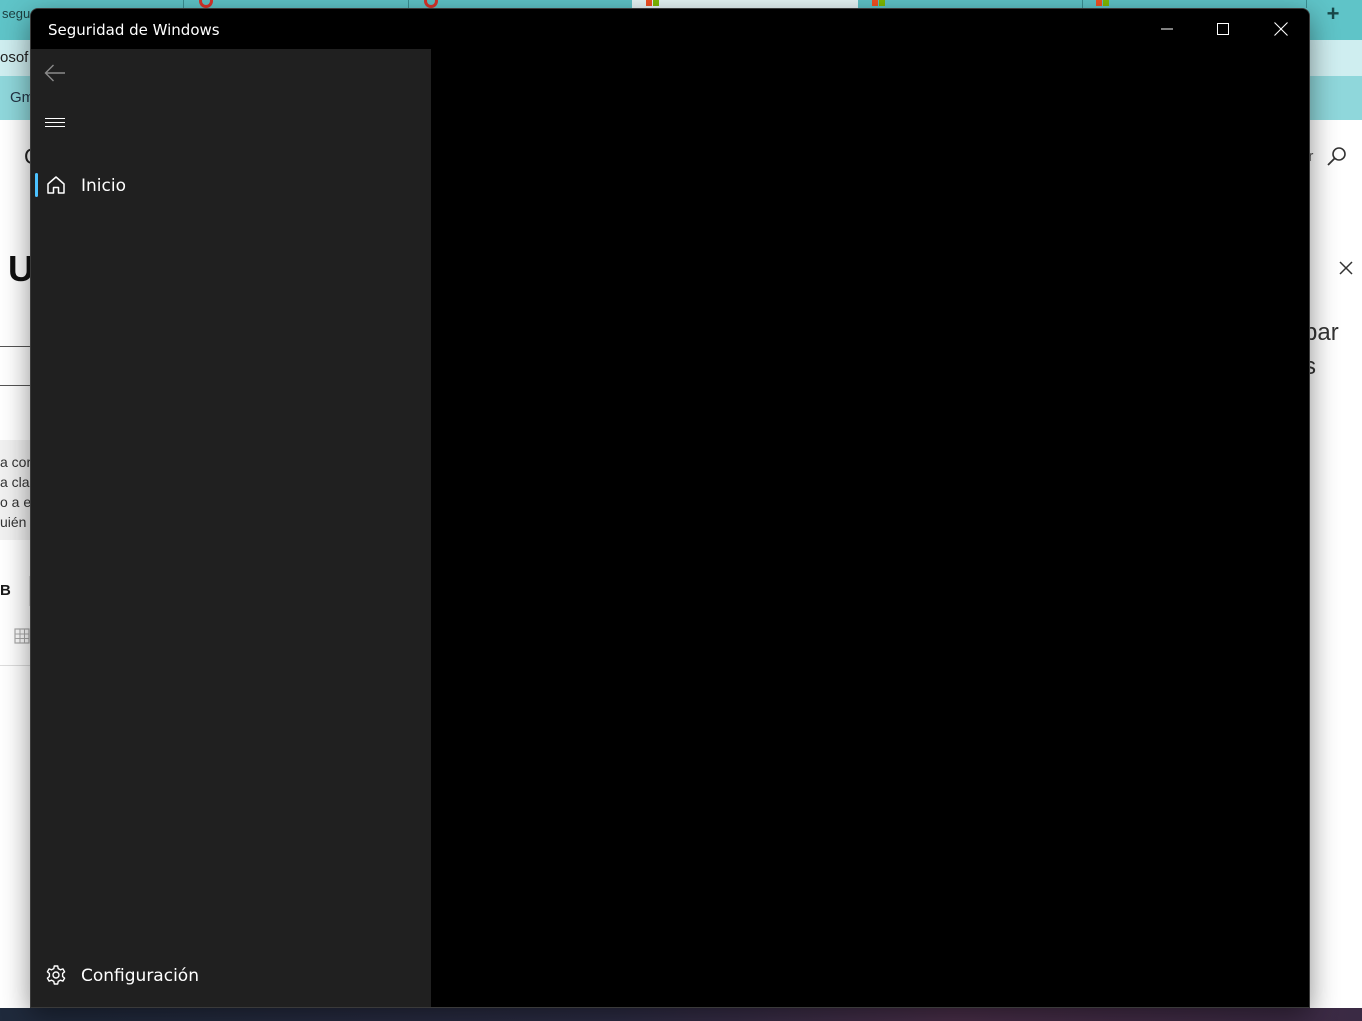  I want to click on nav-item-label: Inicio, so click(103, 186).